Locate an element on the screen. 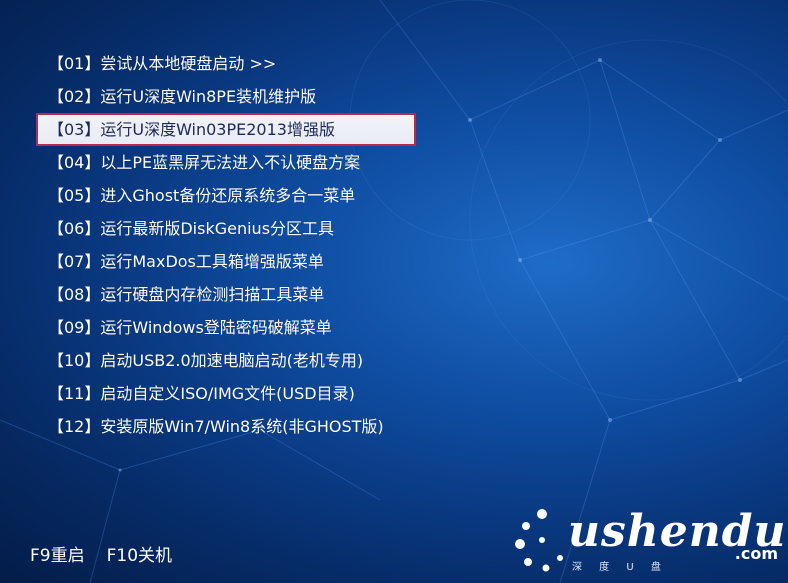 The image size is (788, 583). menu-item-06: 【06】运行最新版DiskGenius分区工具 is located at coordinates (316, 228).